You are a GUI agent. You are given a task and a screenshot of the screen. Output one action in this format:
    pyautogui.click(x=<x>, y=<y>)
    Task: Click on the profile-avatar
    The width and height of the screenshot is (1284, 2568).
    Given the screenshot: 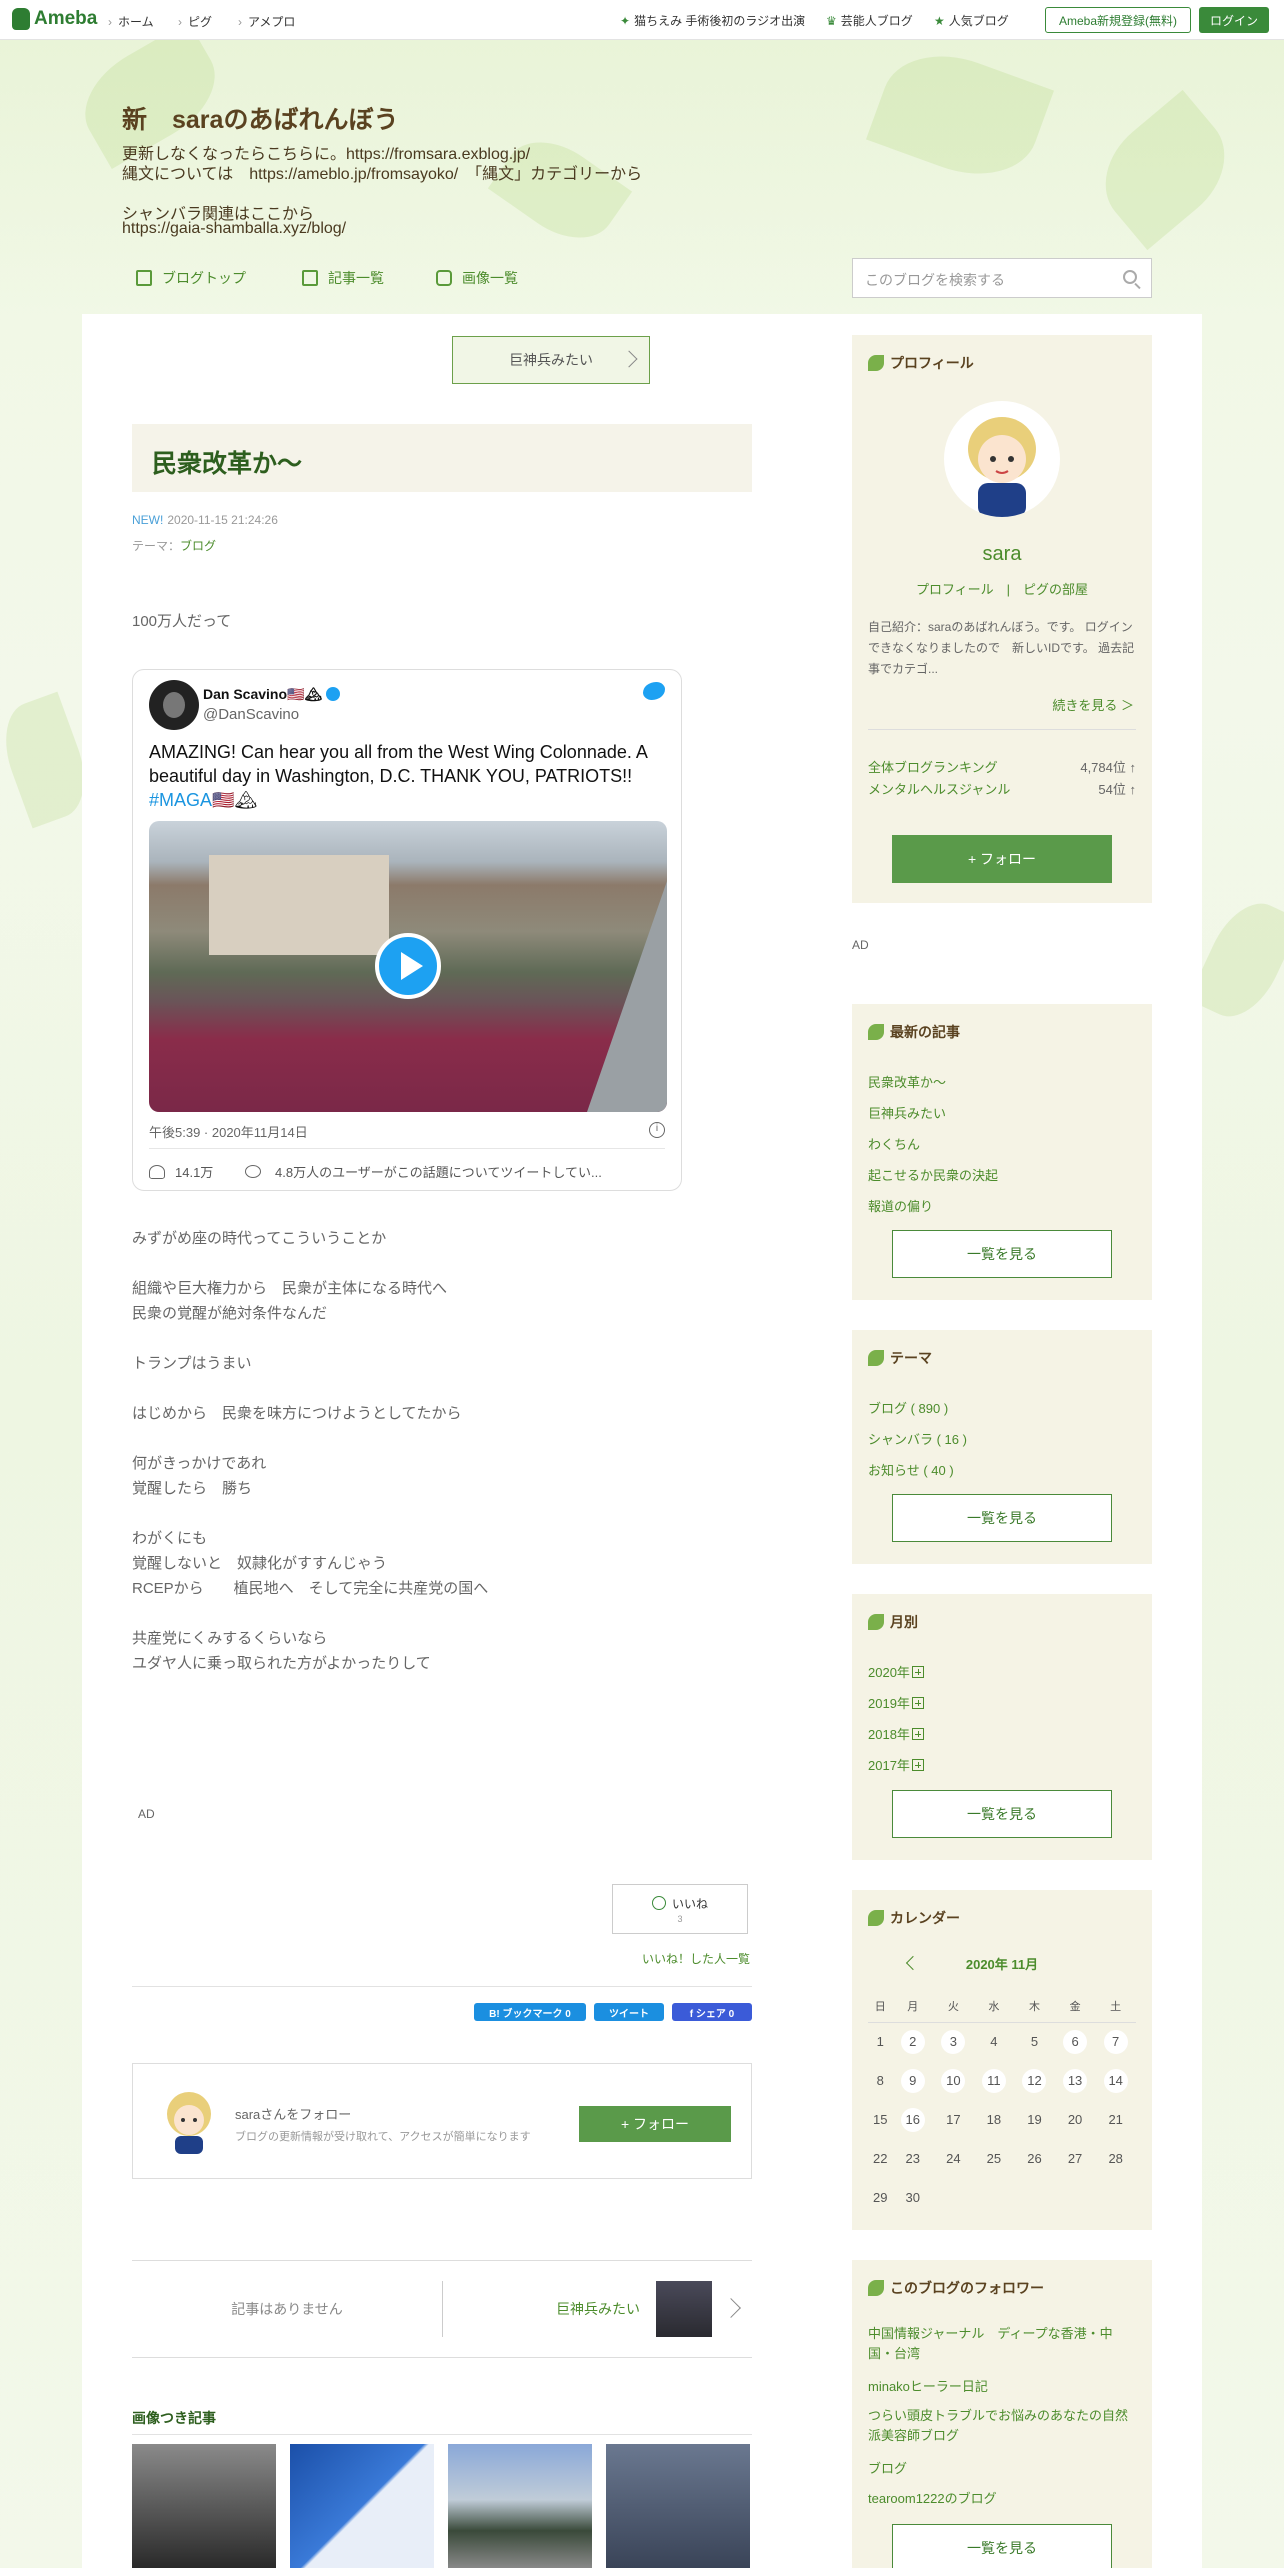 What is the action you would take?
    pyautogui.click(x=1002, y=459)
    